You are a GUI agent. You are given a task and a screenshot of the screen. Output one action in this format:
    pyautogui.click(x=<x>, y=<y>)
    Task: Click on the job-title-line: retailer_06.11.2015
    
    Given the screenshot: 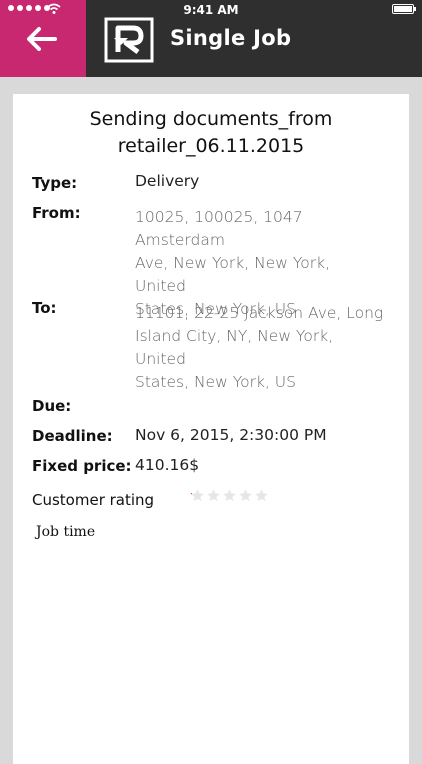 What is the action you would take?
    pyautogui.click(x=211, y=146)
    